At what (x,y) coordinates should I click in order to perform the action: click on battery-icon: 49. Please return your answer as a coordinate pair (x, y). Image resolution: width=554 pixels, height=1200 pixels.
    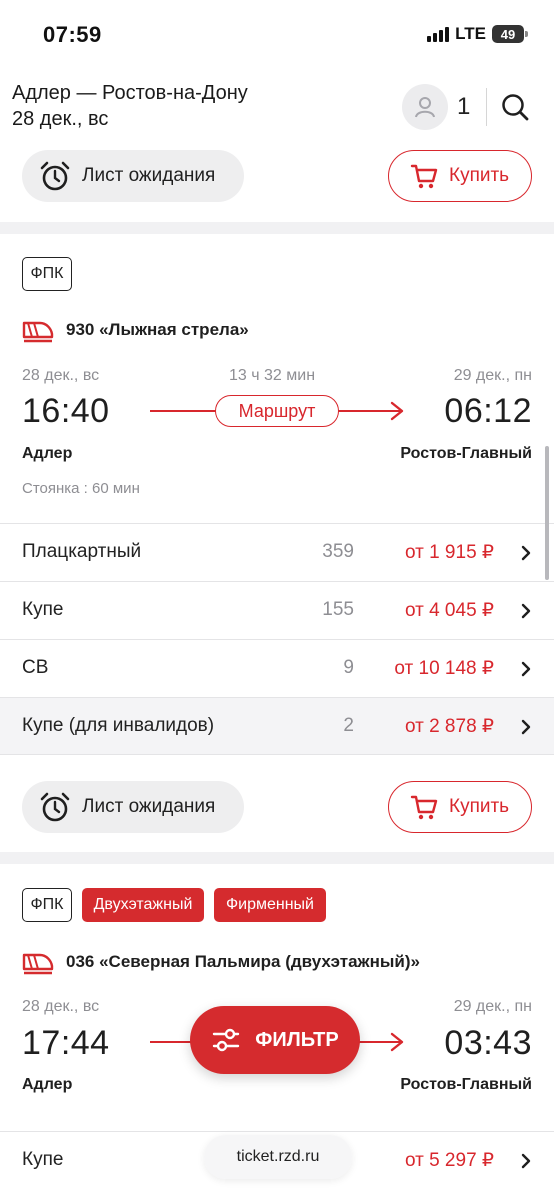
    Looking at the image, I should click on (510, 34).